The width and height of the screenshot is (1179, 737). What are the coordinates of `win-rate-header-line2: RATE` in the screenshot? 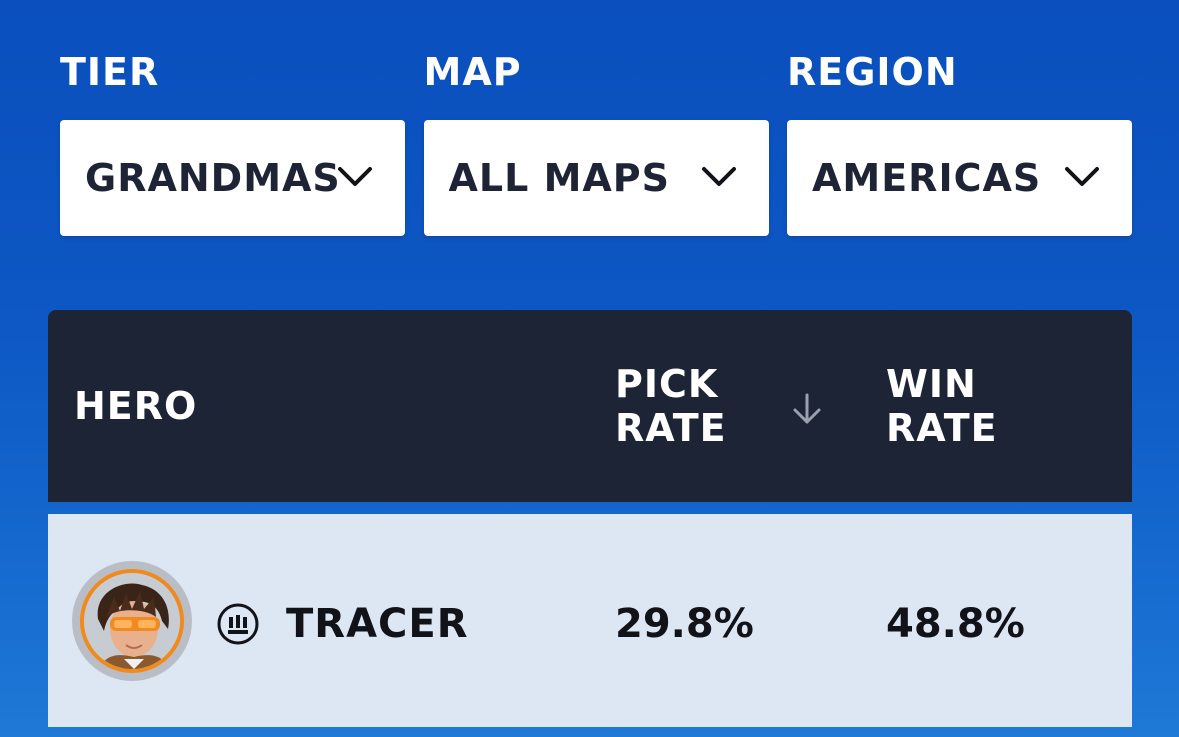 It's located at (942, 428).